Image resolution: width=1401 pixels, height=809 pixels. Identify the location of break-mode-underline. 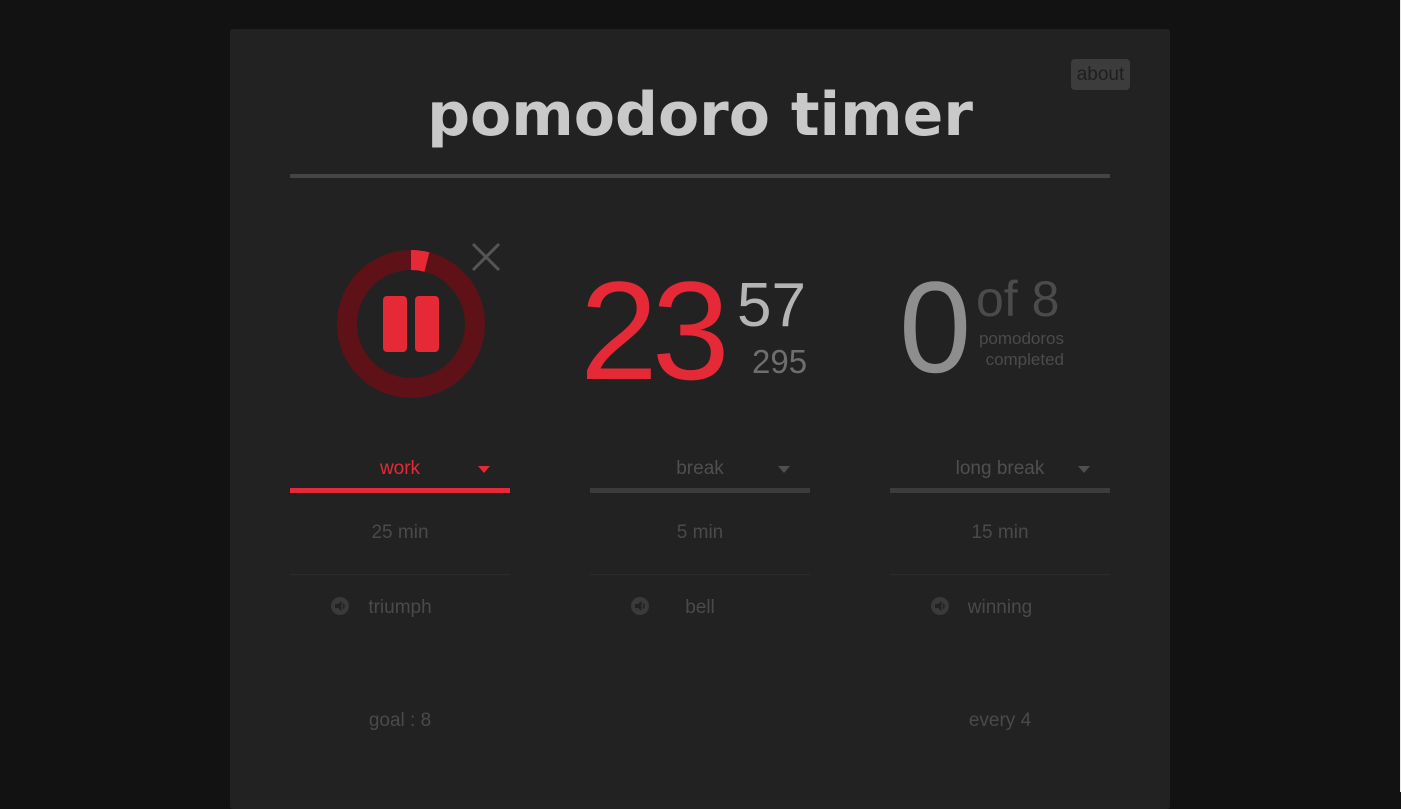
(700, 490).